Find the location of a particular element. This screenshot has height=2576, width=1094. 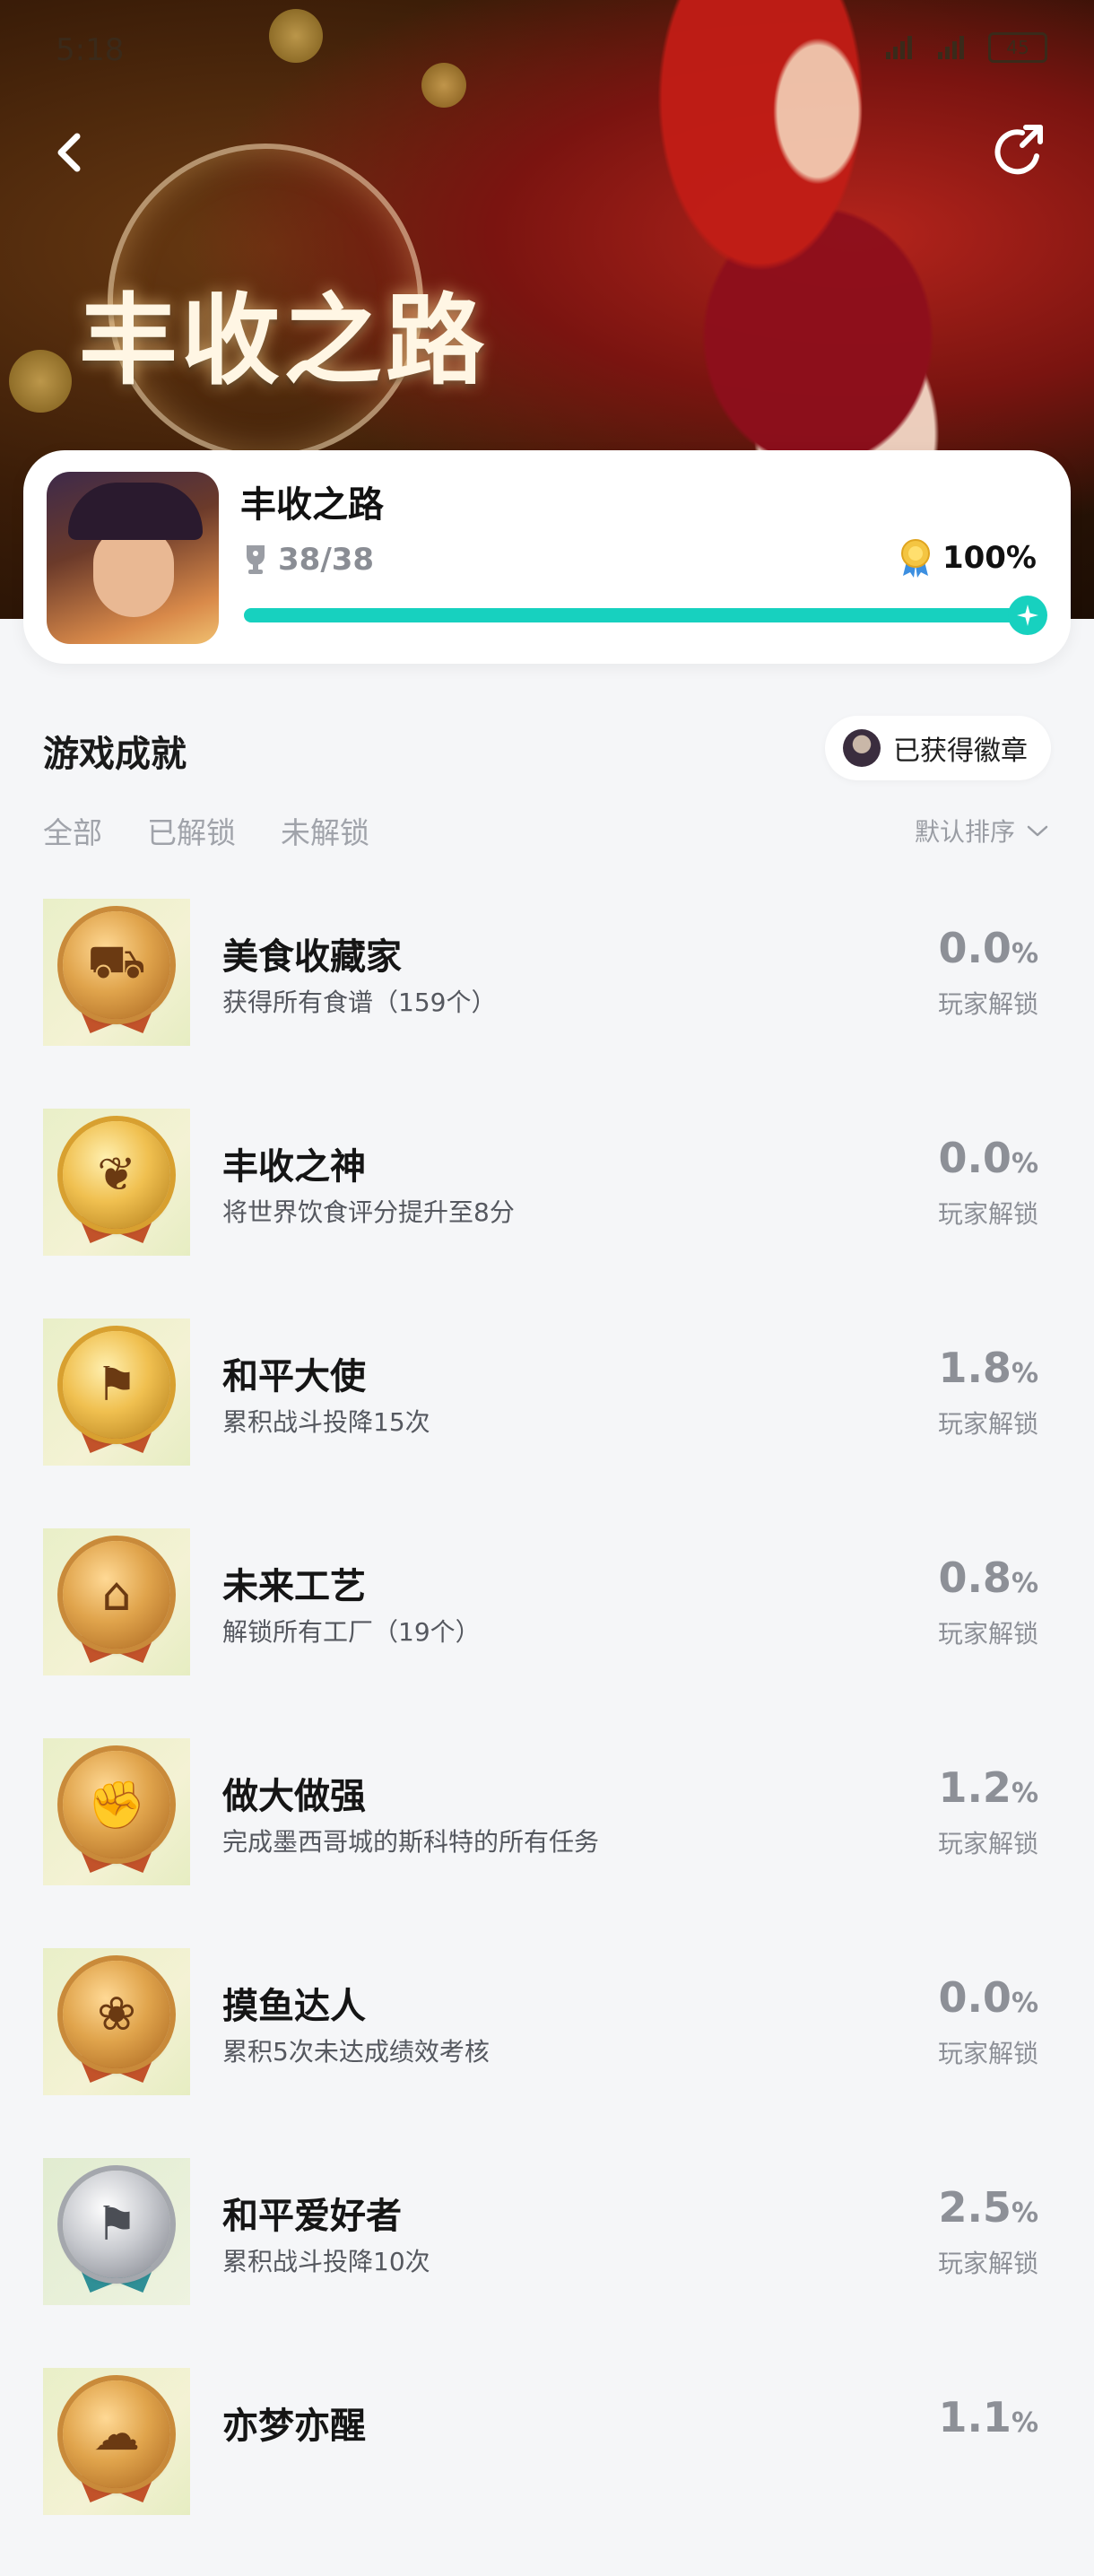

achievement-title: 亦梦亦醒 is located at coordinates (294, 2426).